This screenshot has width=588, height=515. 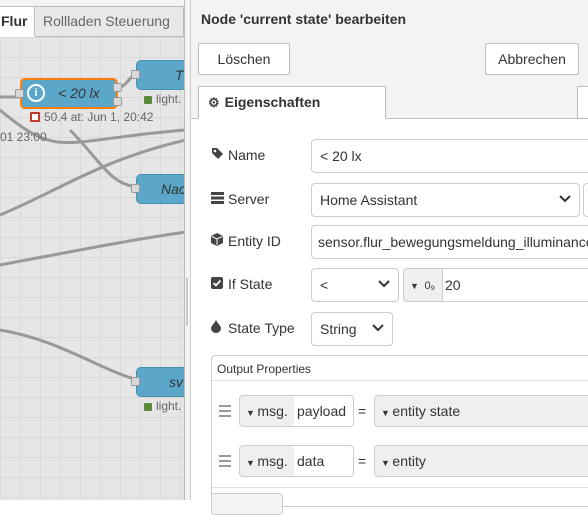 I want to click on add-property-button, so click(x=247, y=504).